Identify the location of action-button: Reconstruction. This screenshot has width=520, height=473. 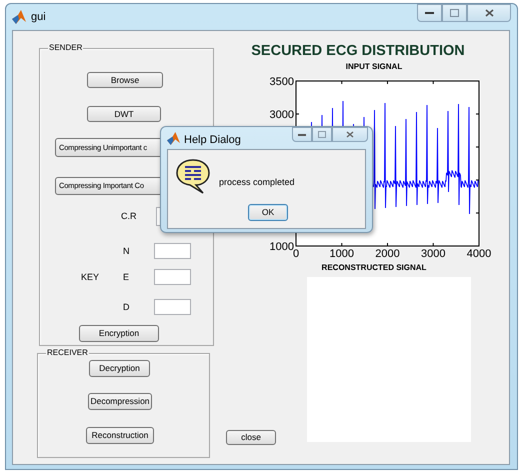
(120, 435).